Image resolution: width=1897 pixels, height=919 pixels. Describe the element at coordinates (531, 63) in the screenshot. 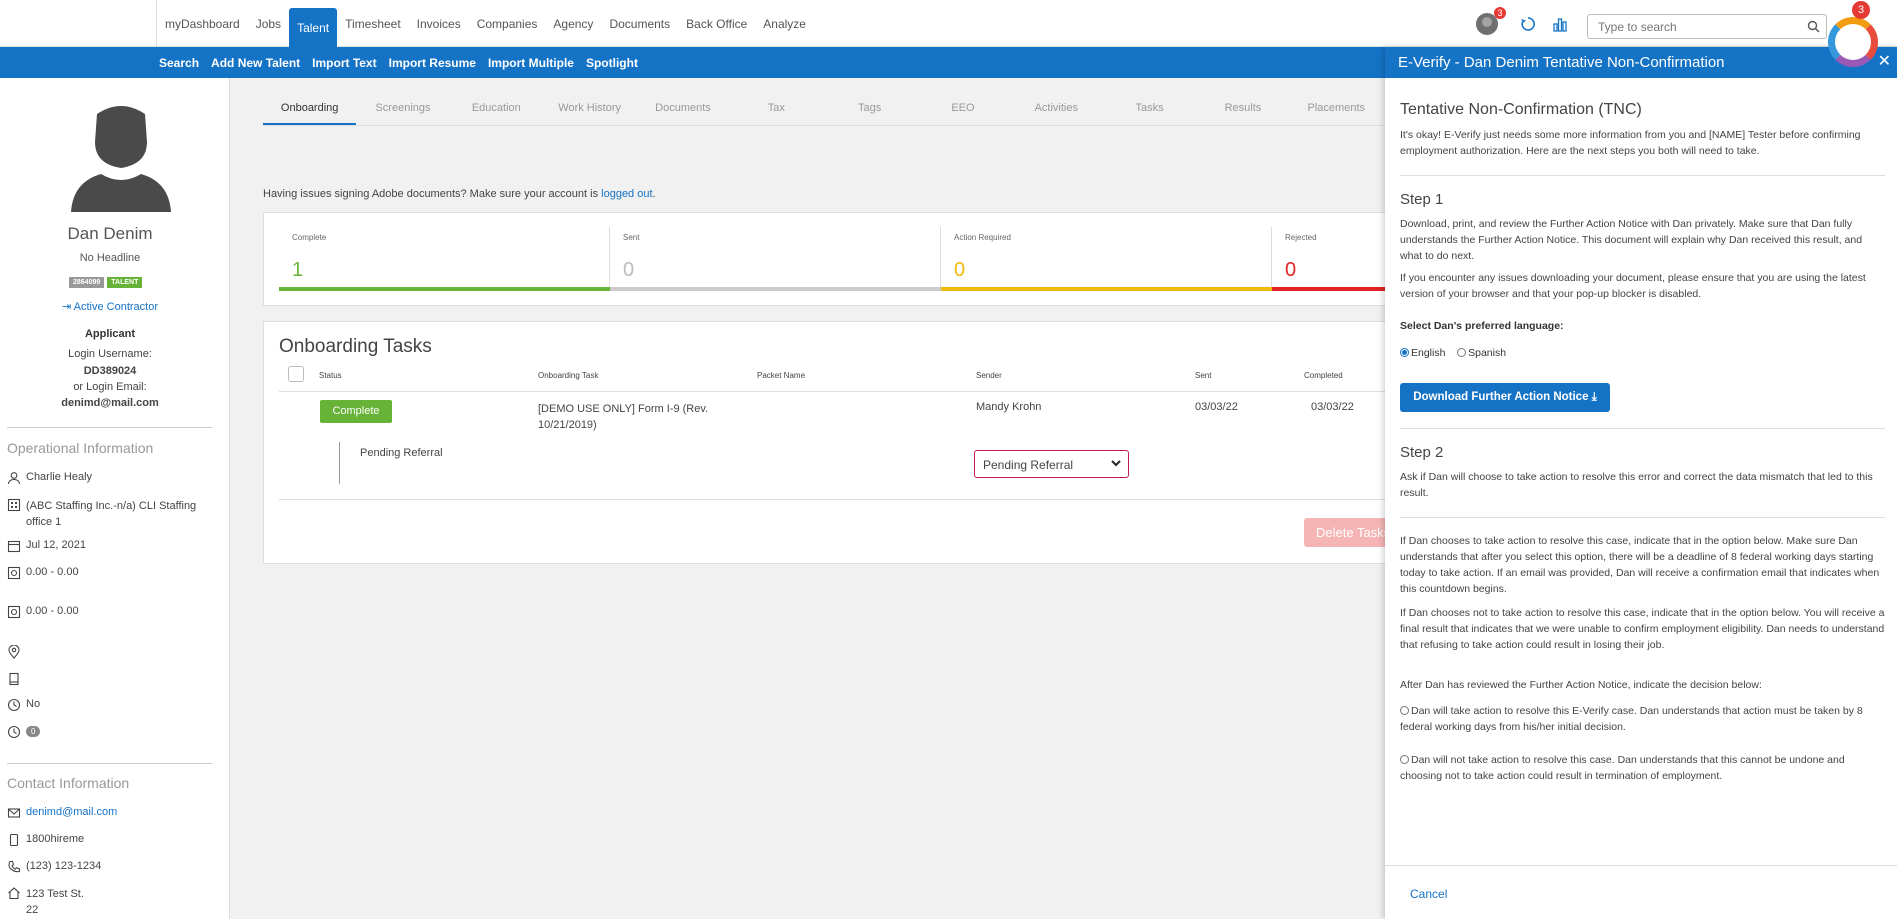

I see `subnav-import-multiple: Import Multiple` at that location.